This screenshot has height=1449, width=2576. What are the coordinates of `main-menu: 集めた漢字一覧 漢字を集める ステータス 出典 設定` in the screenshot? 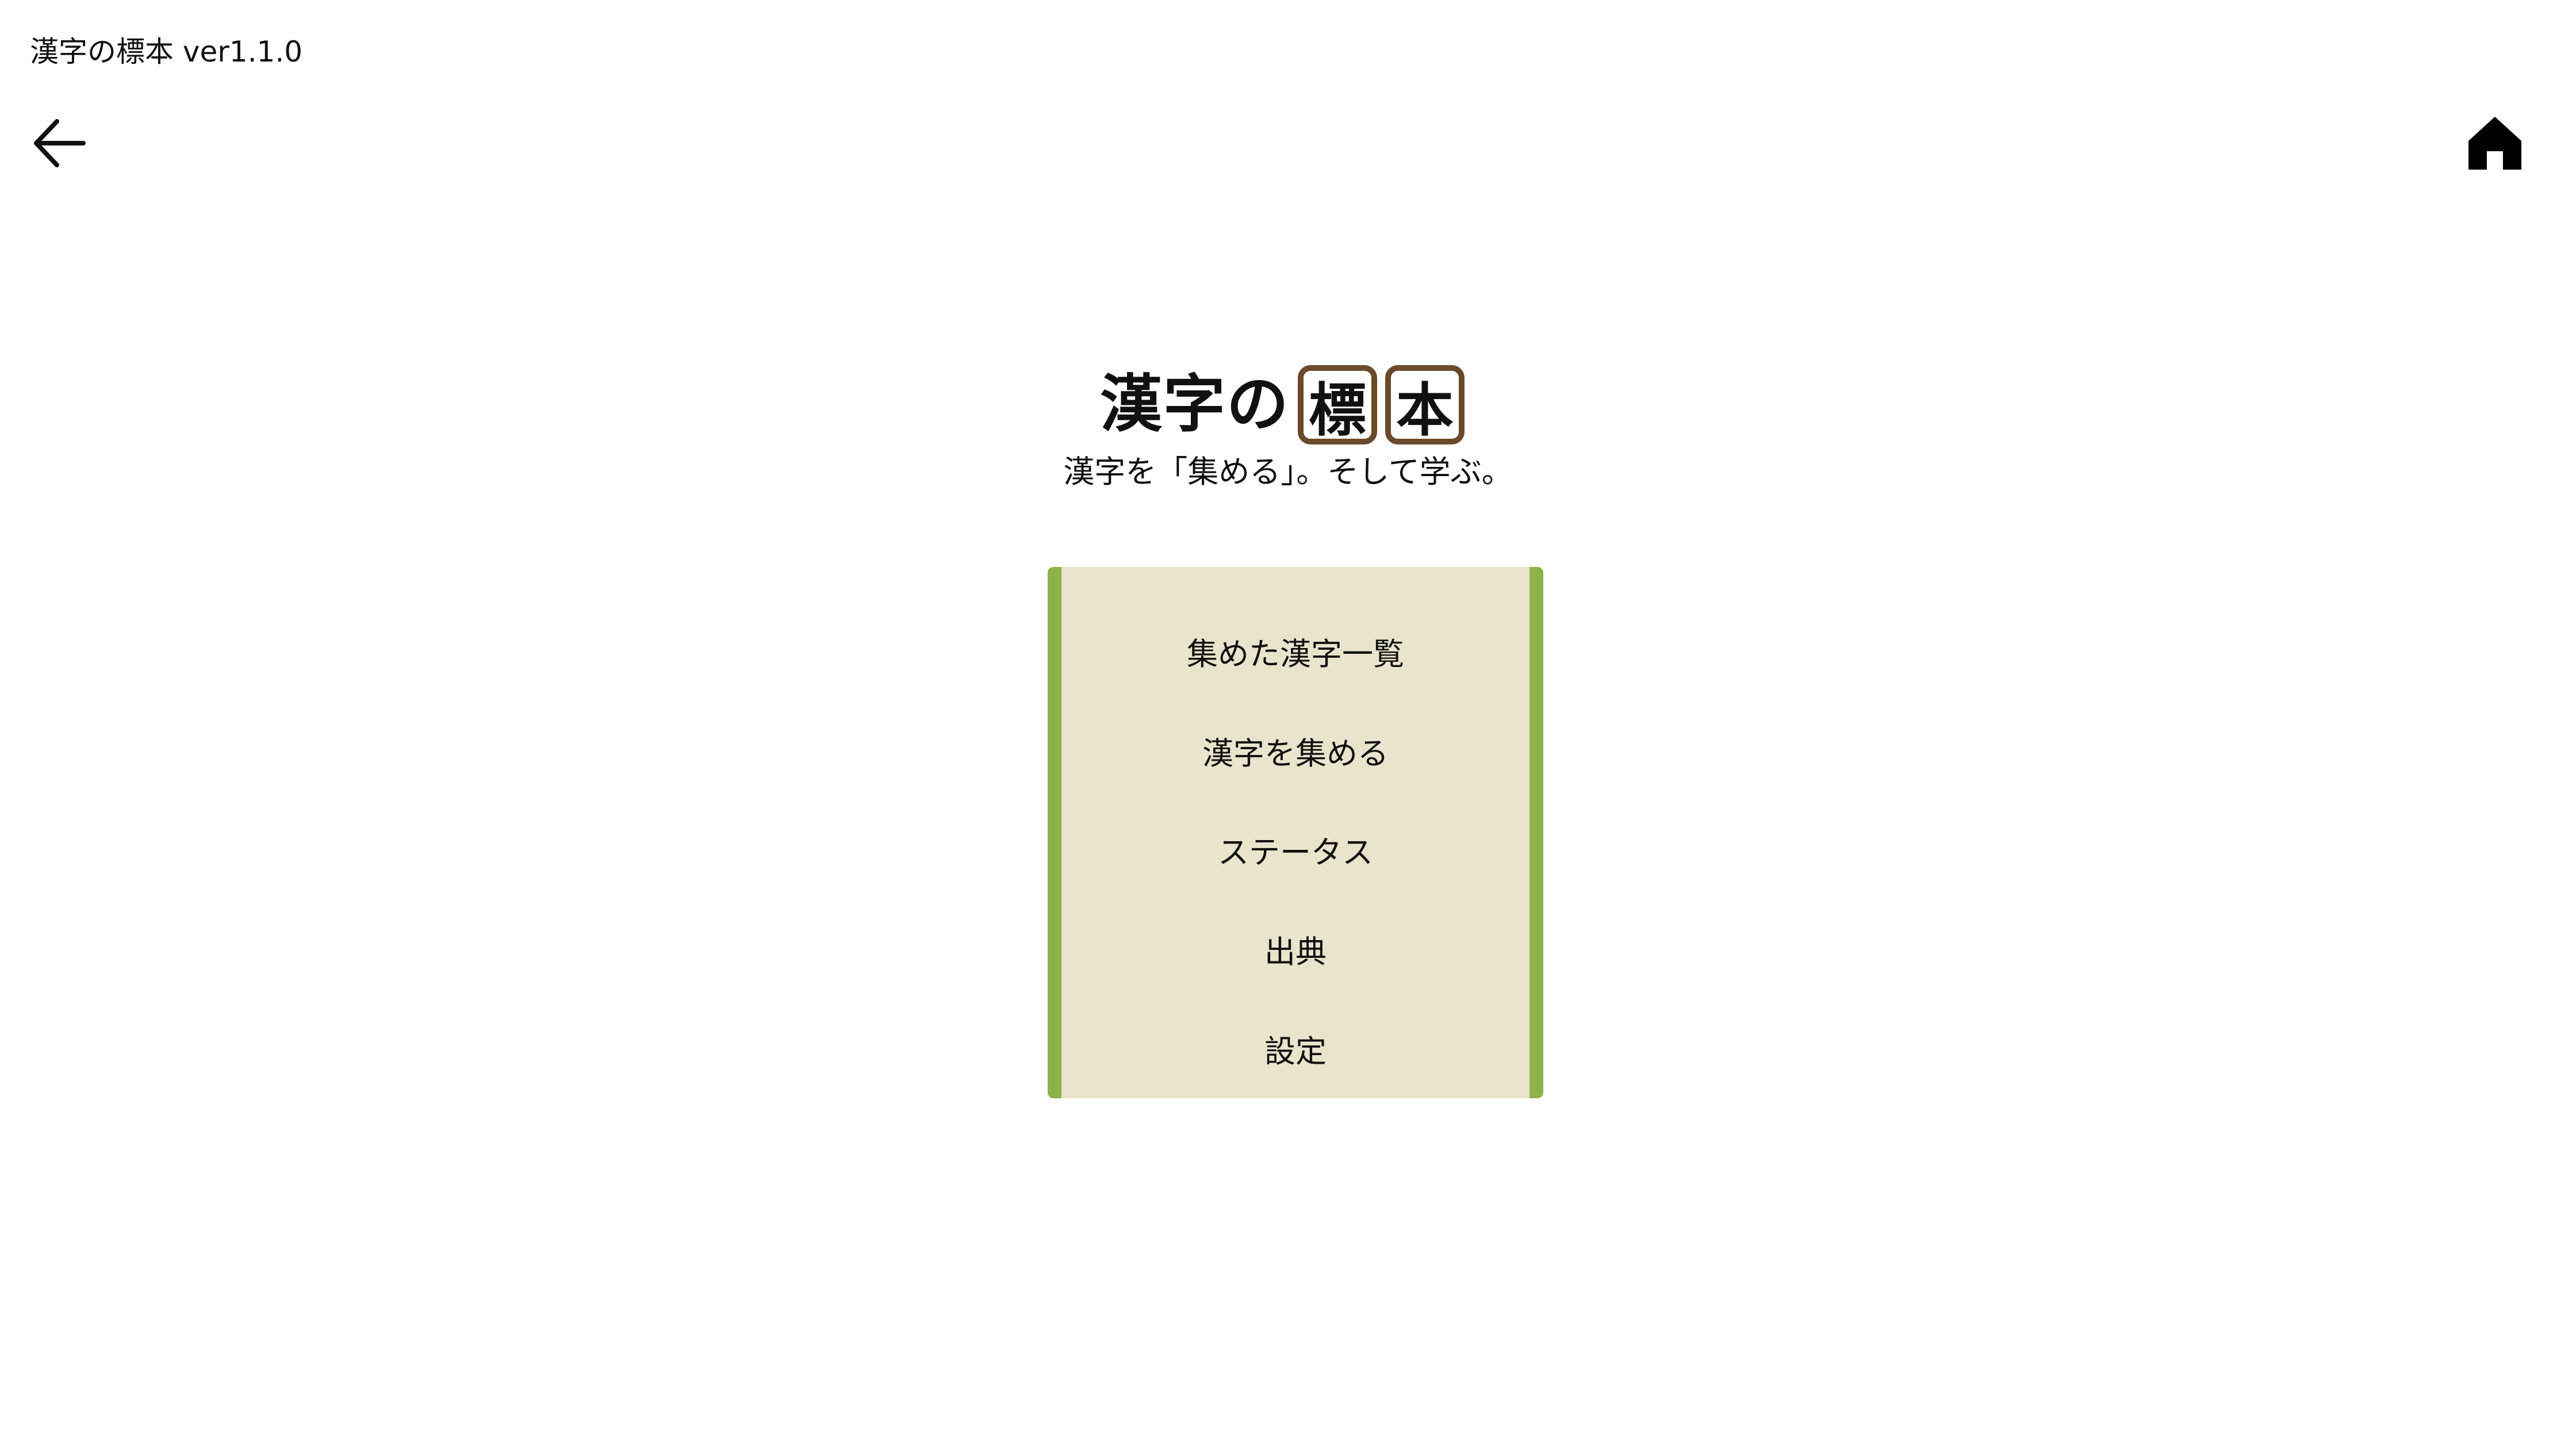 It's located at (1295, 832).